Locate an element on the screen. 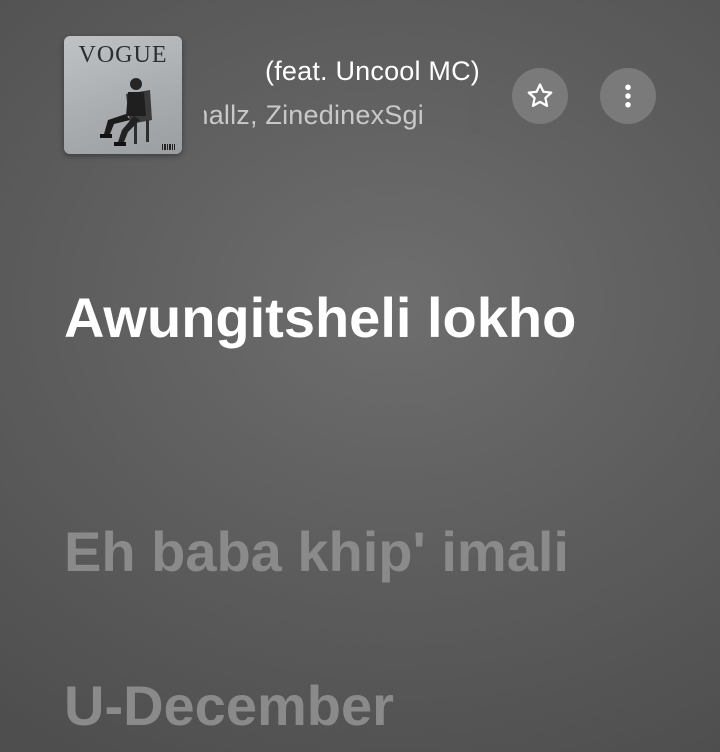 The width and height of the screenshot is (720, 752). more-options-button is located at coordinates (628, 96).